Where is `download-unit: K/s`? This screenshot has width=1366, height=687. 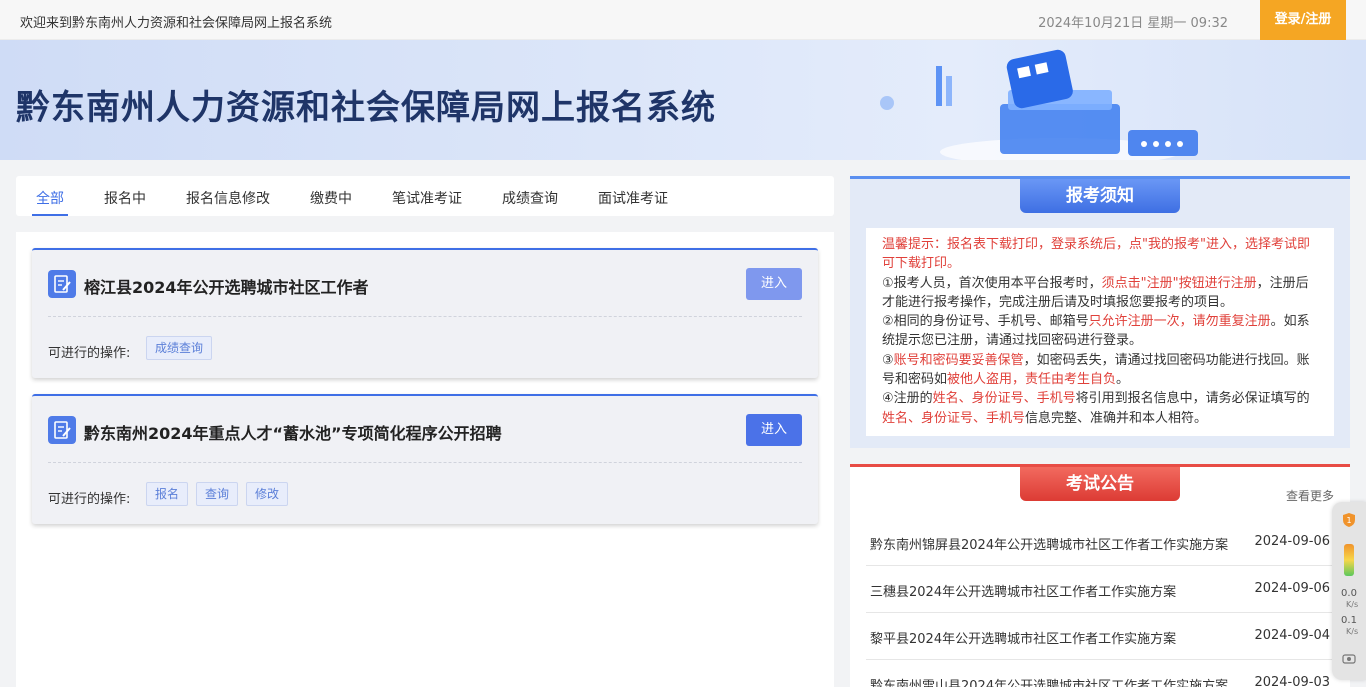
download-unit: K/s is located at coordinates (1352, 631).